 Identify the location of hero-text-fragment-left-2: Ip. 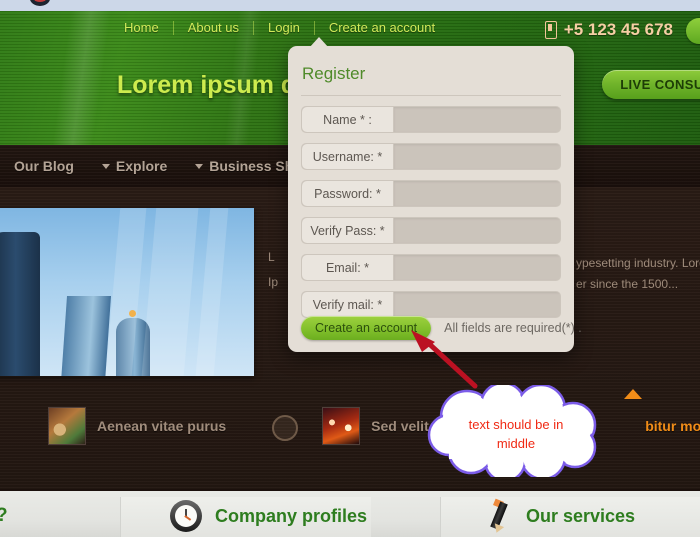
(273, 282).